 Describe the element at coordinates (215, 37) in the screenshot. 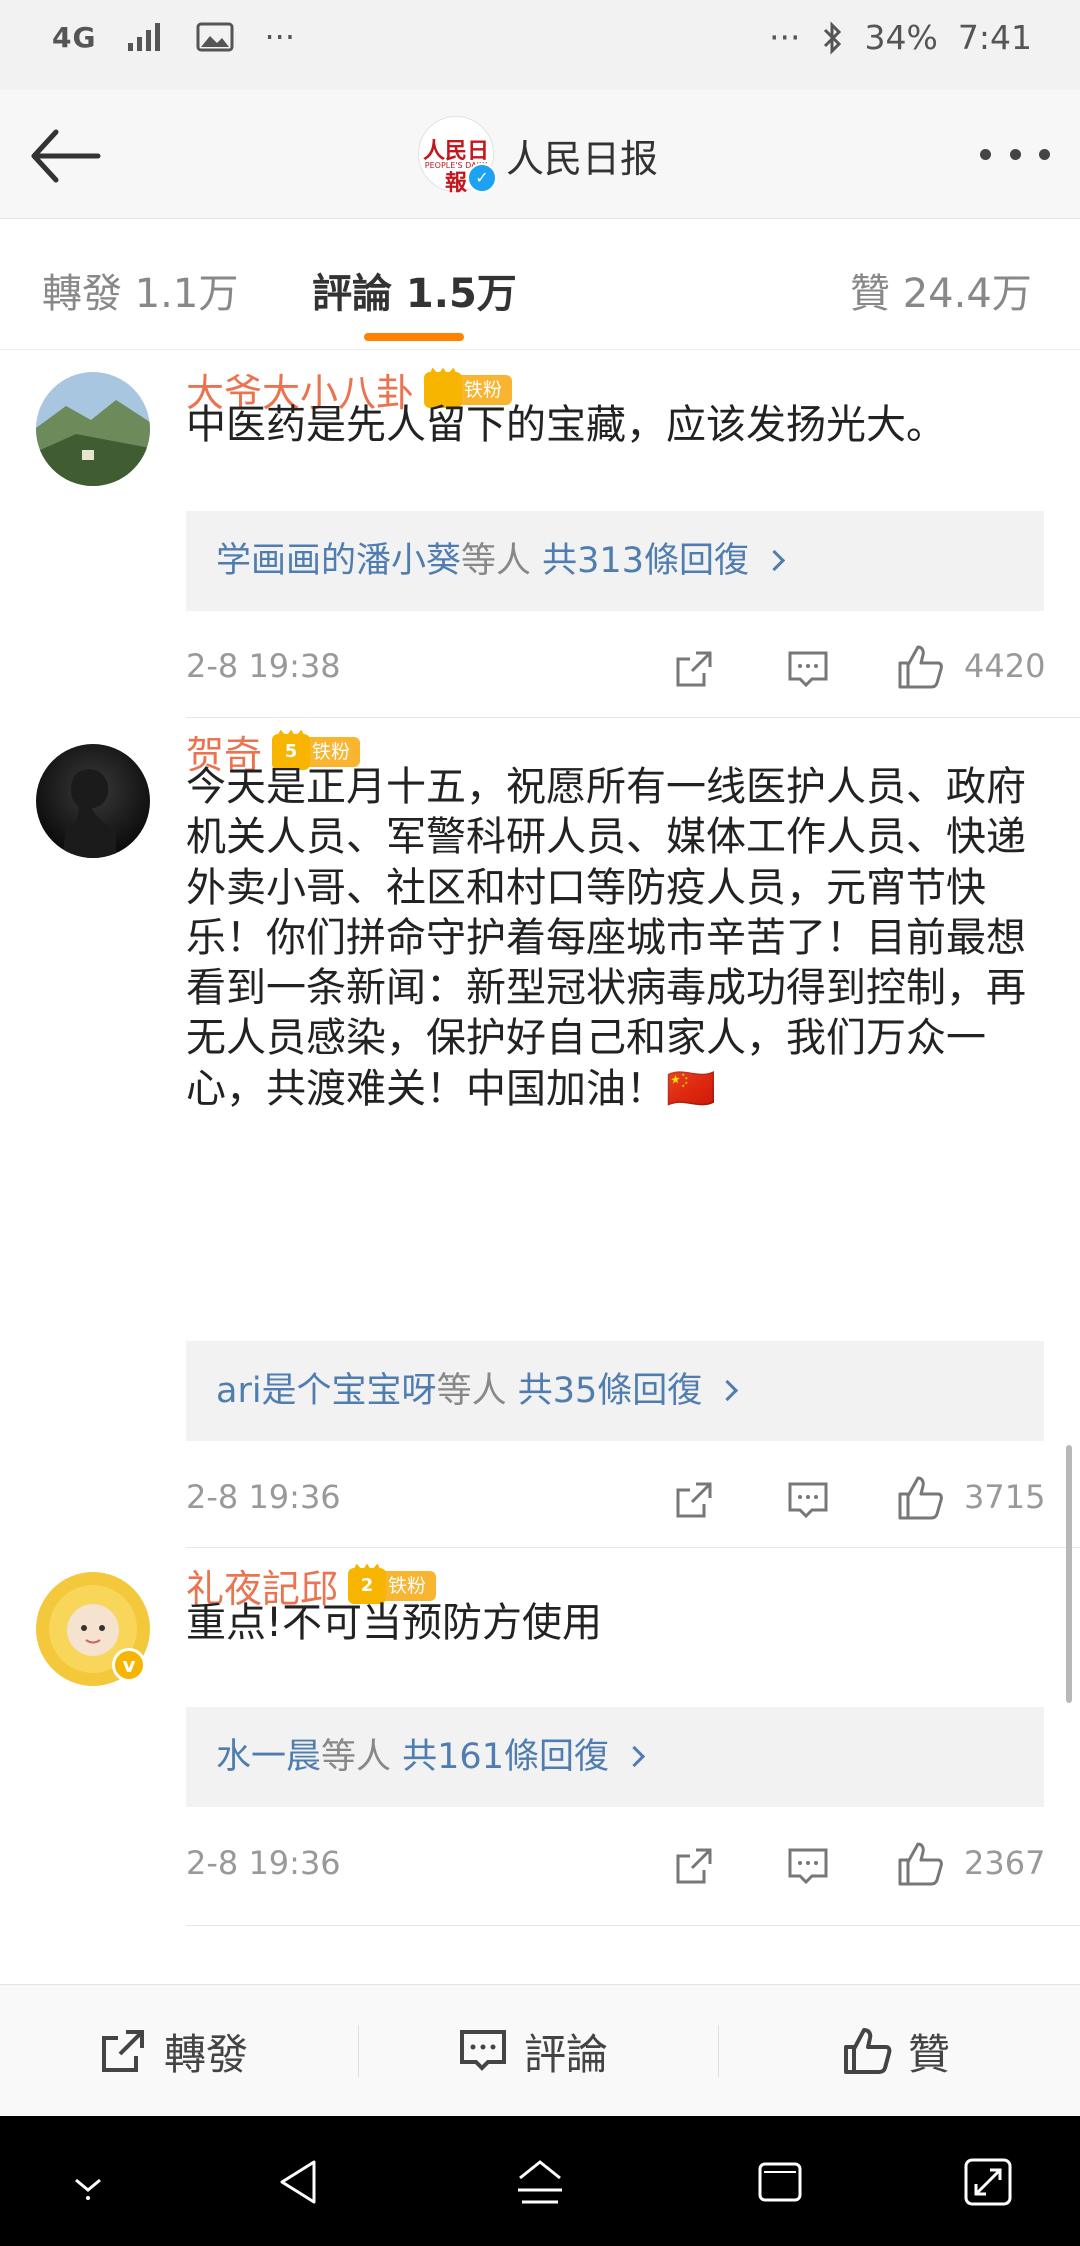

I see `gallery-icon` at that location.